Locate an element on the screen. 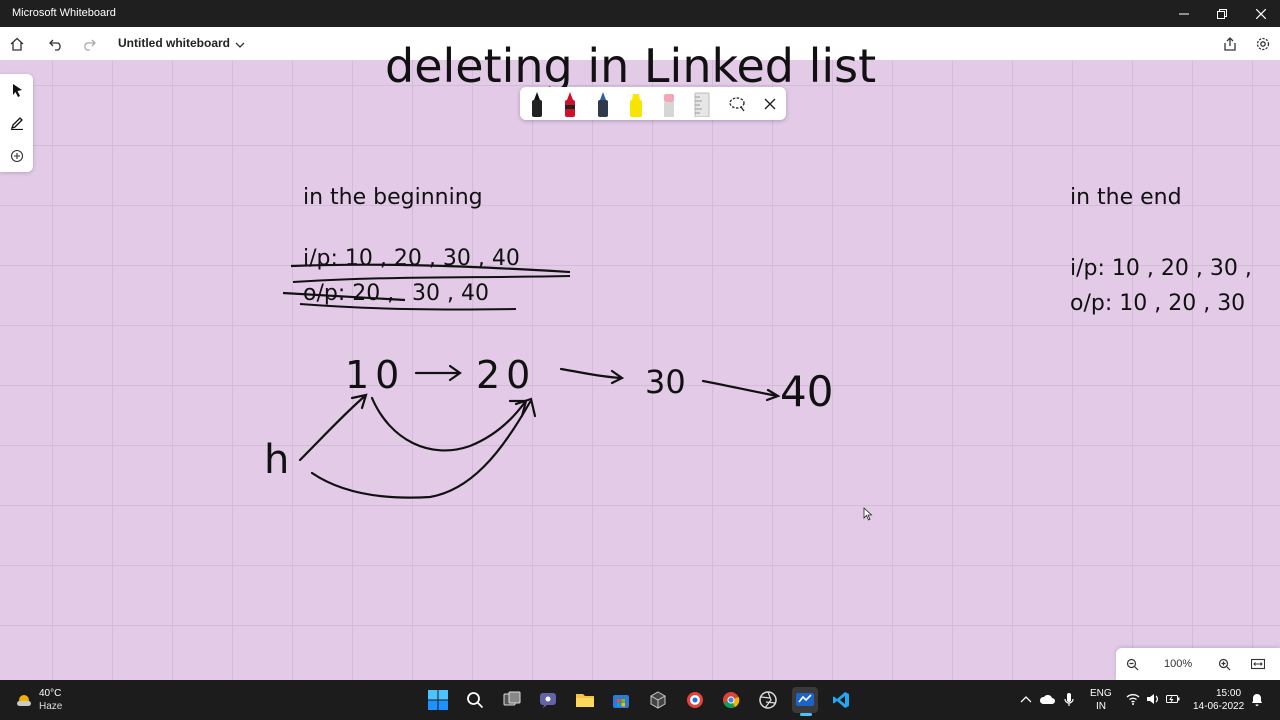 This screenshot has width=1280, height=720. home-button is located at coordinates (17, 44).